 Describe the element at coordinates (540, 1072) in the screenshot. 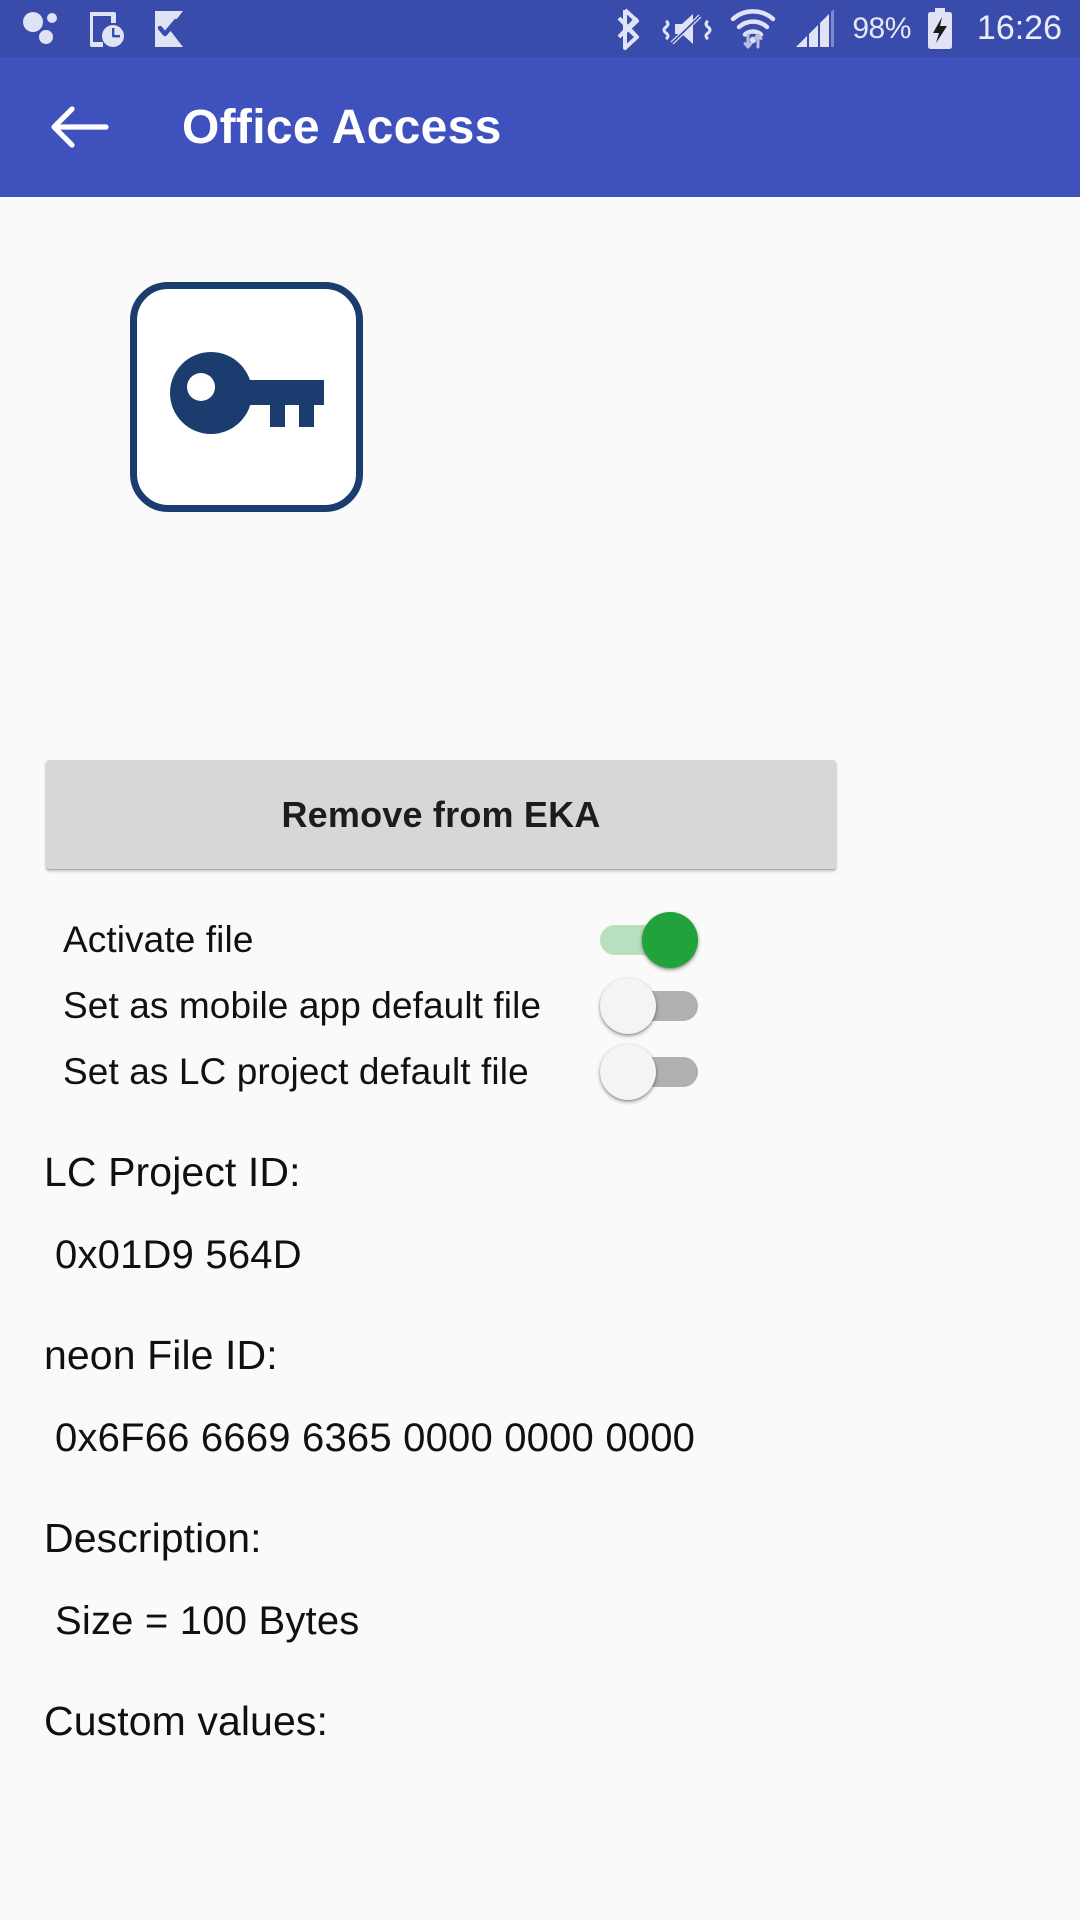

I see `toggle-row-lc-project-default: Set as LC project default file` at that location.